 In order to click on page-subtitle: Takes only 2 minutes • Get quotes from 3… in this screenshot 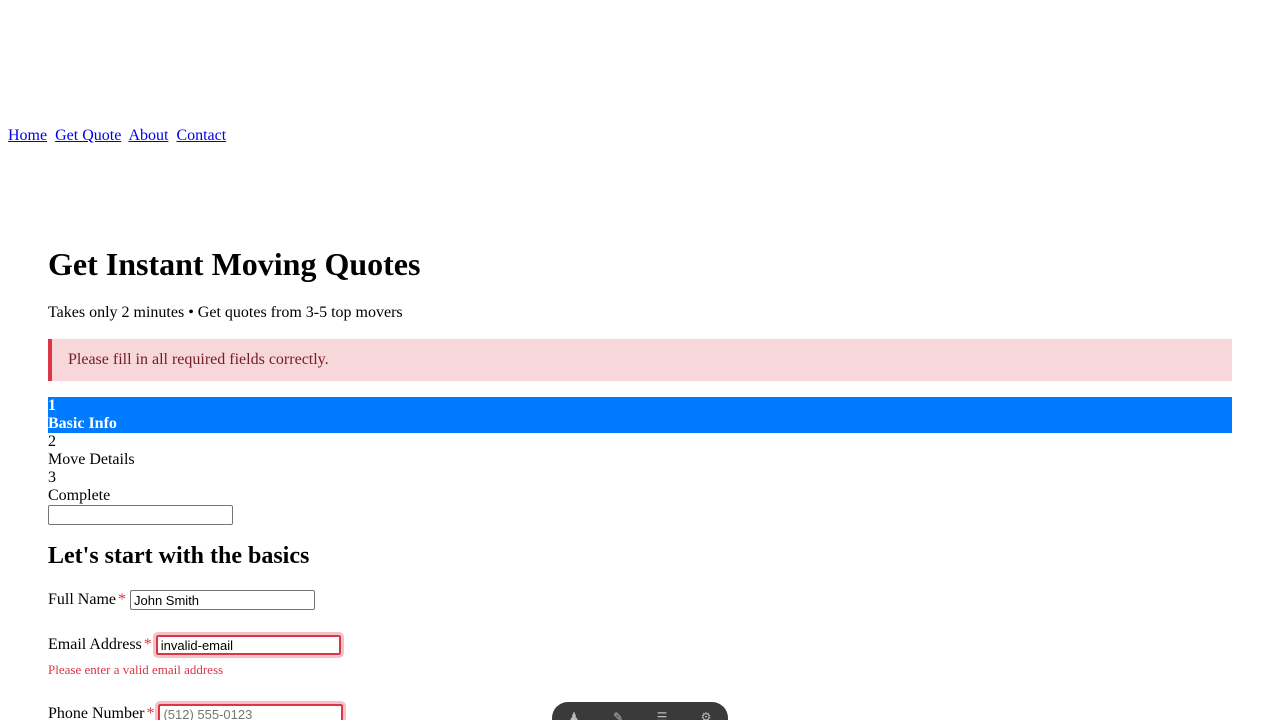, I will do `click(225, 312)`.